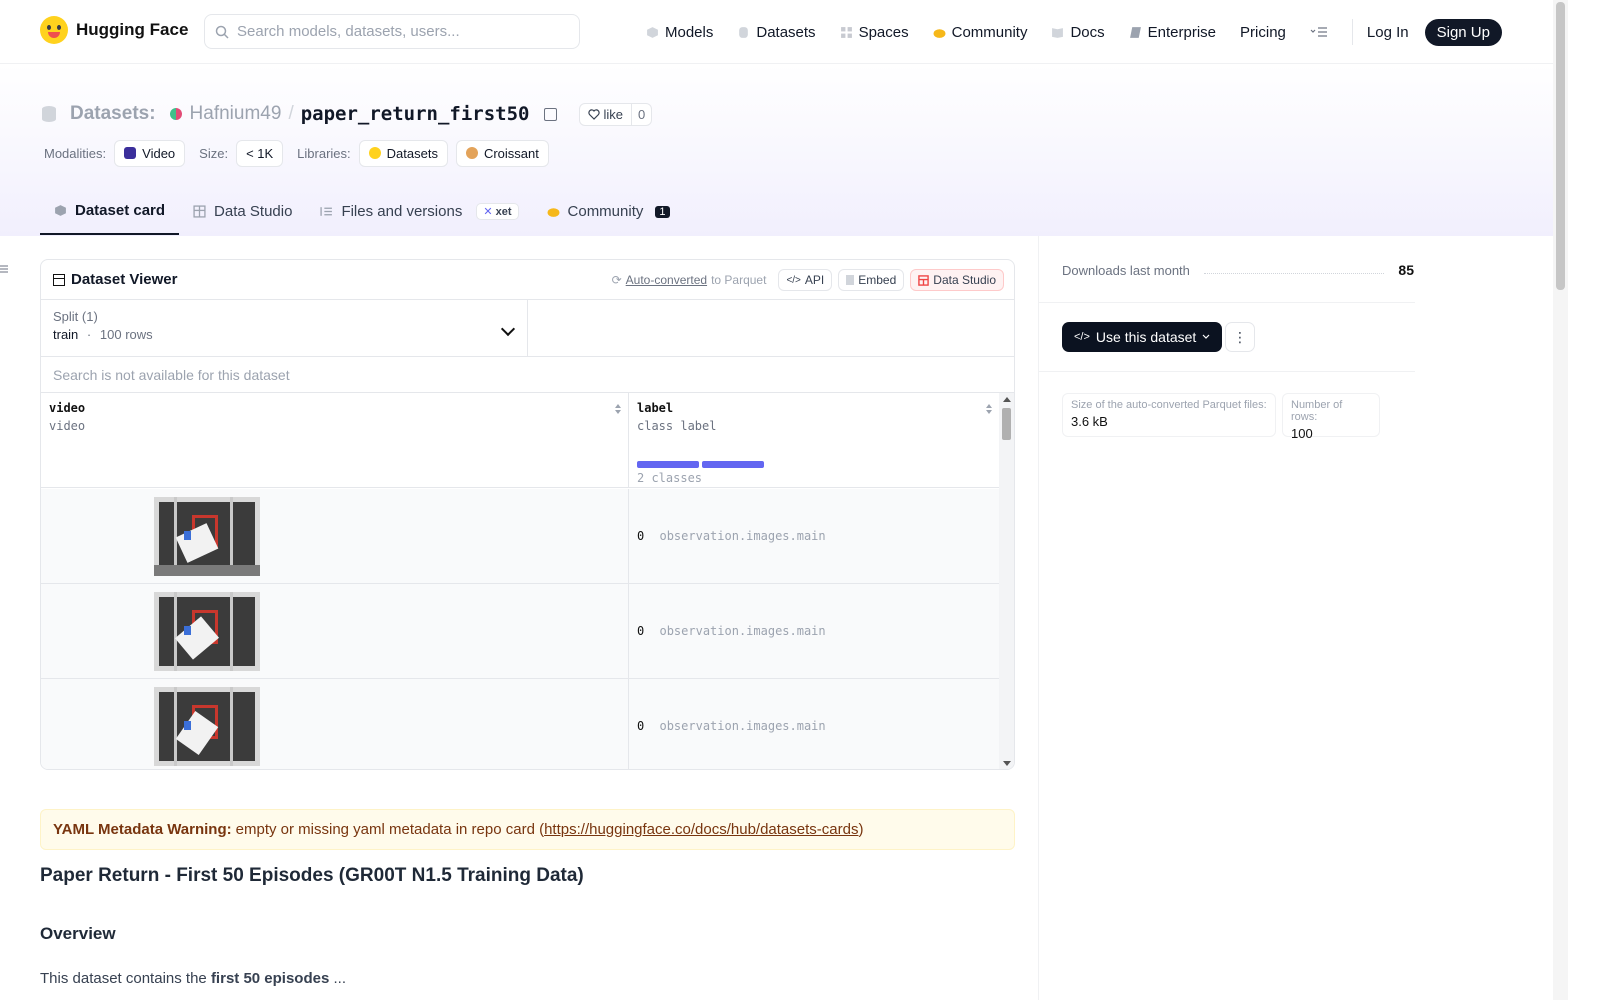  Describe the element at coordinates (1007, 399) in the screenshot. I see `scroll-up-icon` at that location.